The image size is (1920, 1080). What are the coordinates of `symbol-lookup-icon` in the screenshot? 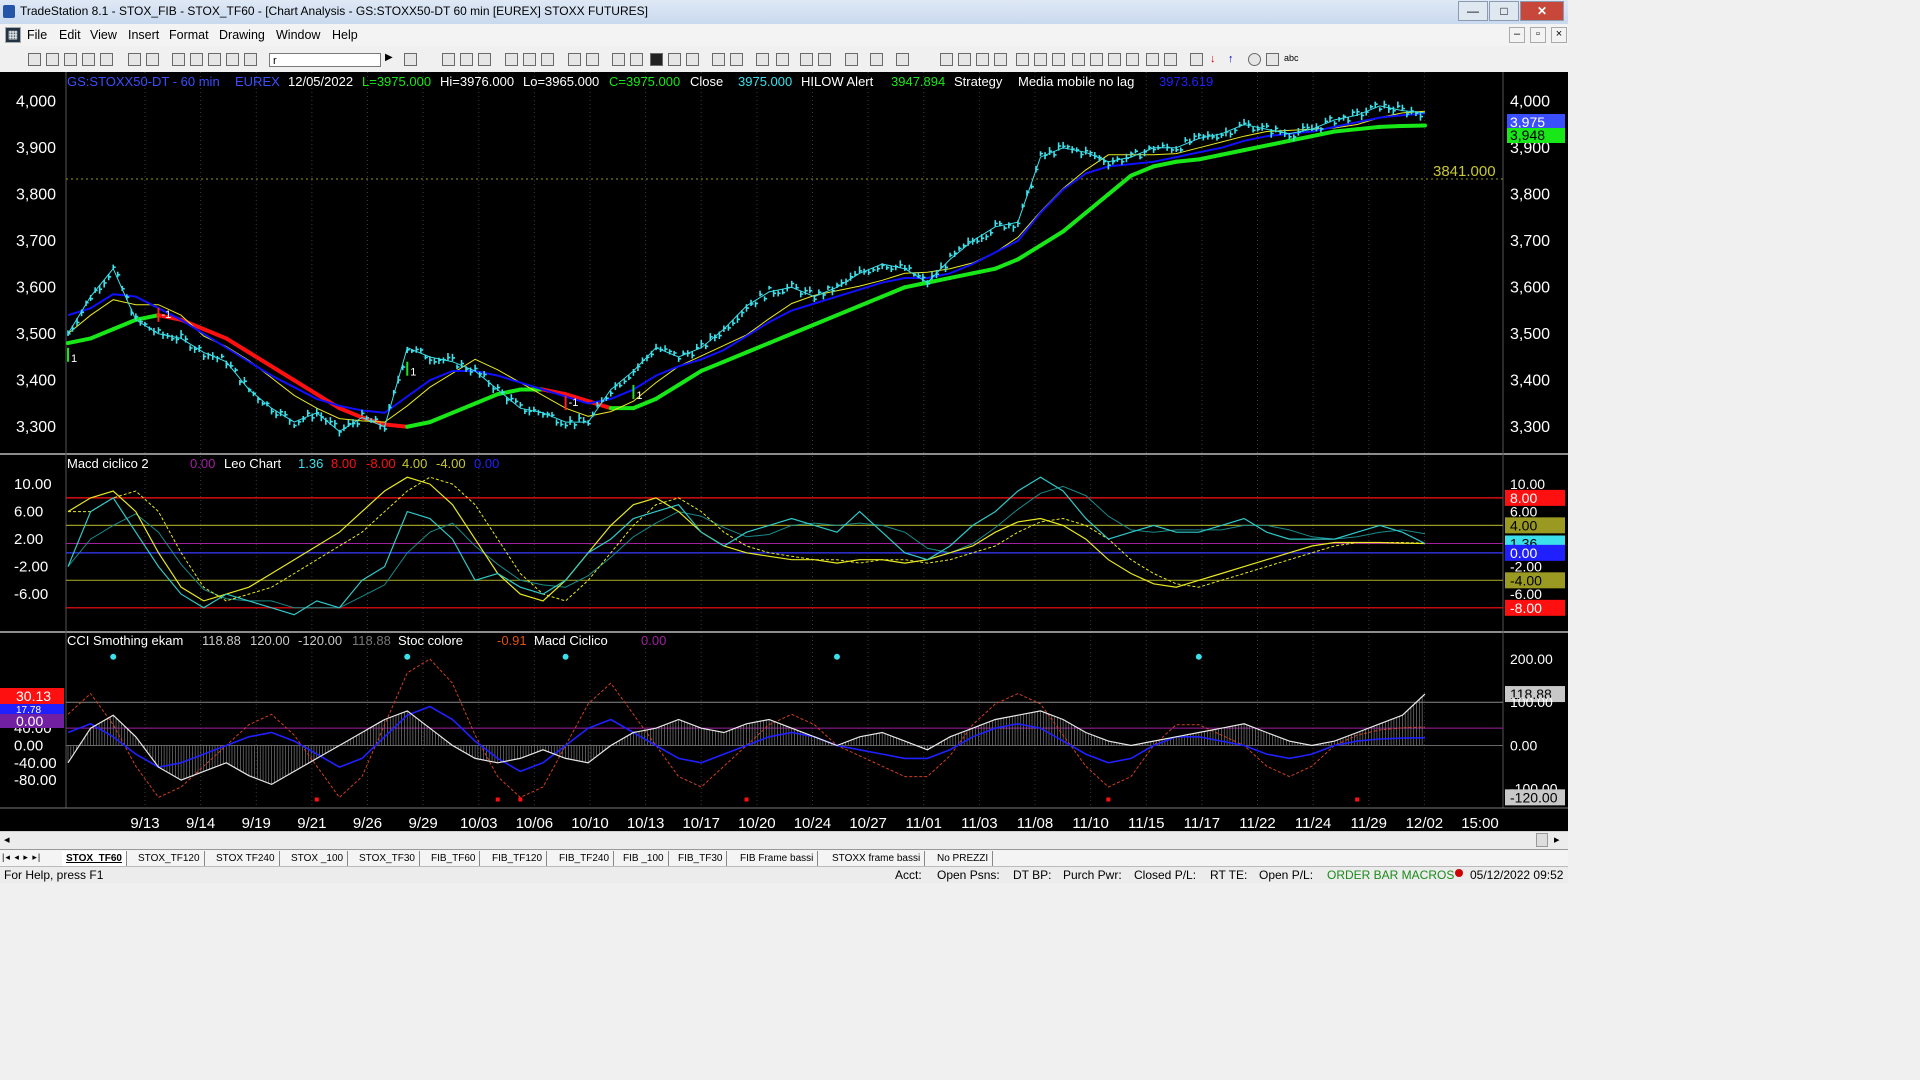 It's located at (410, 59).